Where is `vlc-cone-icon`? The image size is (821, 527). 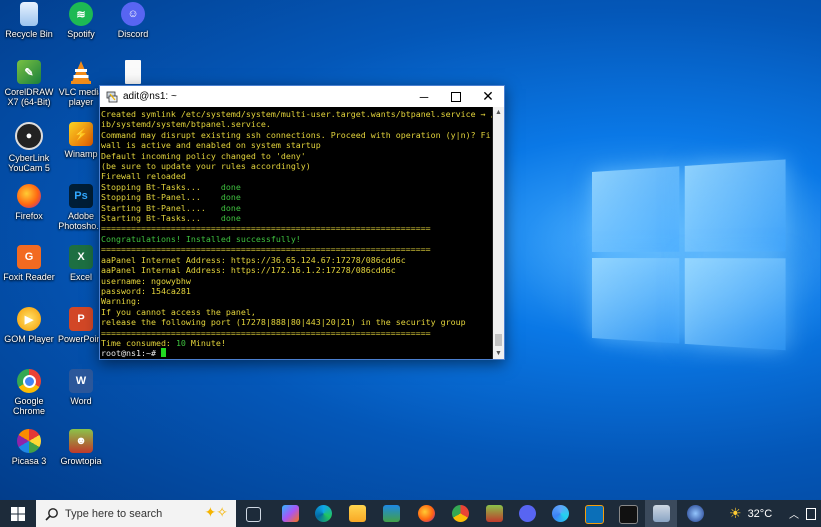
vlc-cone-icon is located at coordinates (81, 72).